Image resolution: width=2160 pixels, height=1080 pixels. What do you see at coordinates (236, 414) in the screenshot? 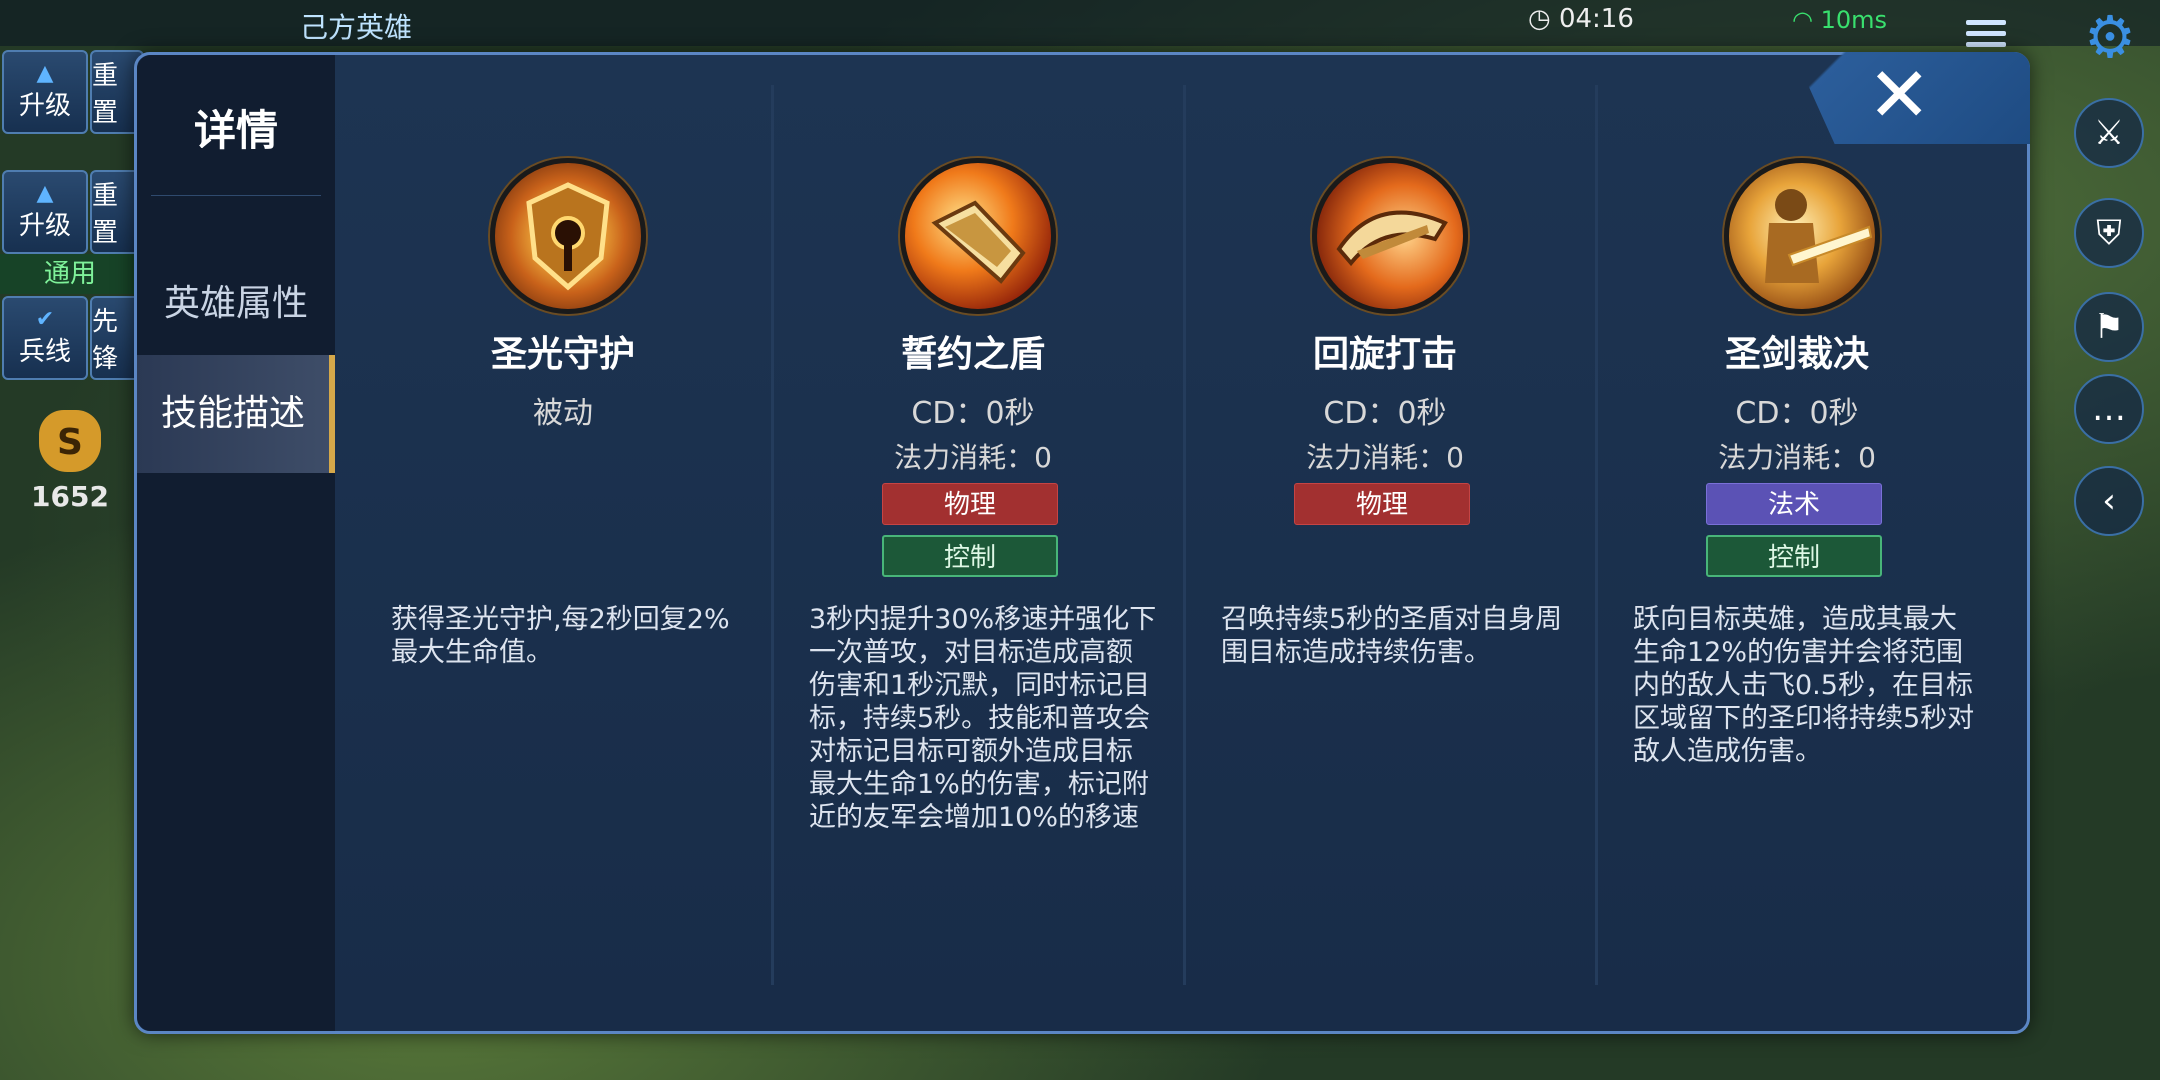
I see `tab-skill-description: 技能描述` at bounding box center [236, 414].